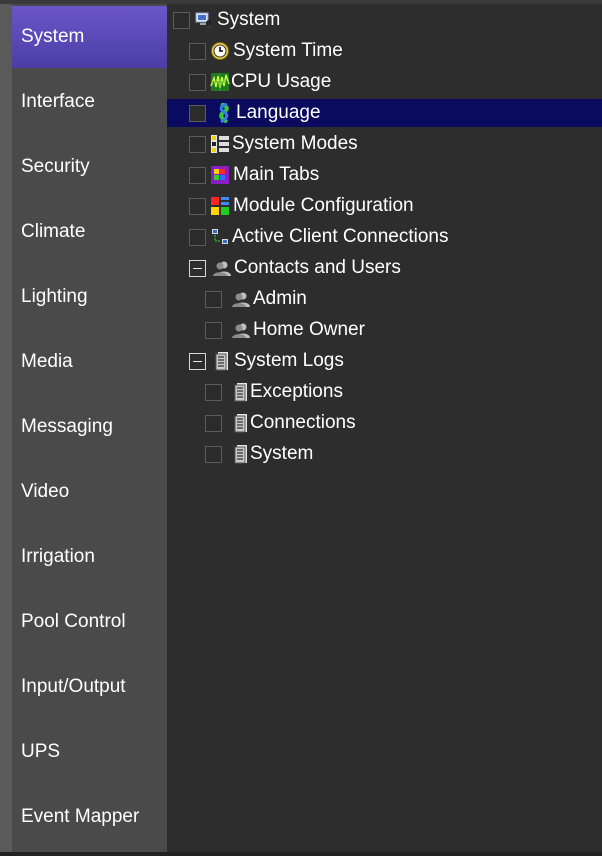  Describe the element at coordinates (204, 20) in the screenshot. I see `computer-icon` at that location.